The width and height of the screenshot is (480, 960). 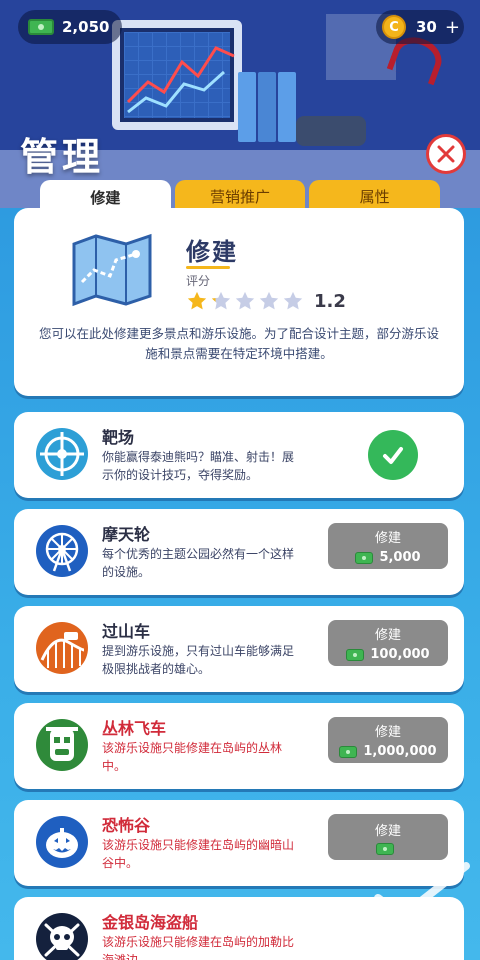 I want to click on item-description: 每个优秀的主题公园必然有一个这样的设施。, so click(x=198, y=563).